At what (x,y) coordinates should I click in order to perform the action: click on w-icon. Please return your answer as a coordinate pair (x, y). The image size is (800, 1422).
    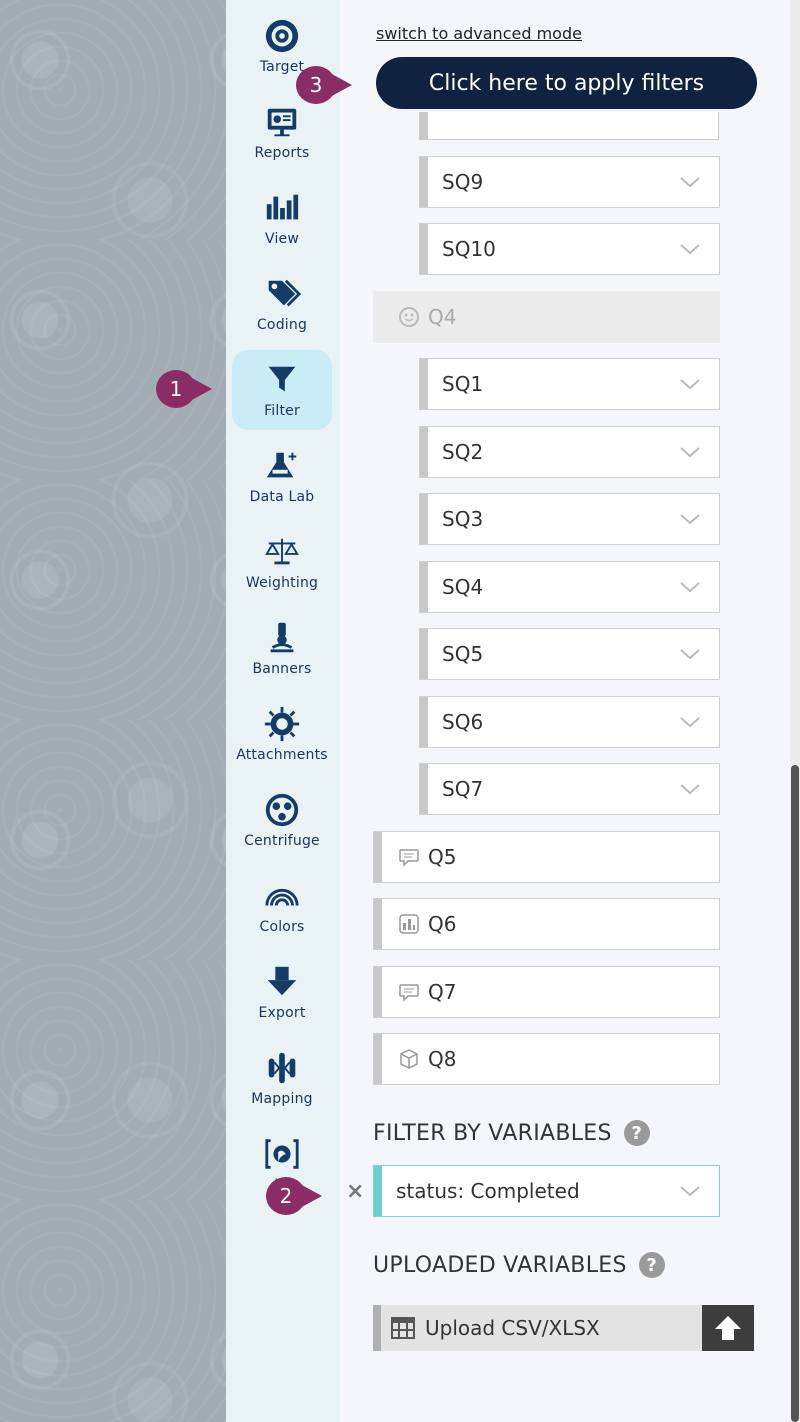
    Looking at the image, I should click on (282, 1154).